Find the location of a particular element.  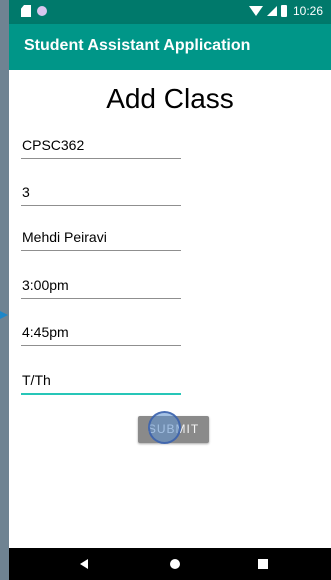

app-title: Student Assistant Application is located at coordinates (137, 45).